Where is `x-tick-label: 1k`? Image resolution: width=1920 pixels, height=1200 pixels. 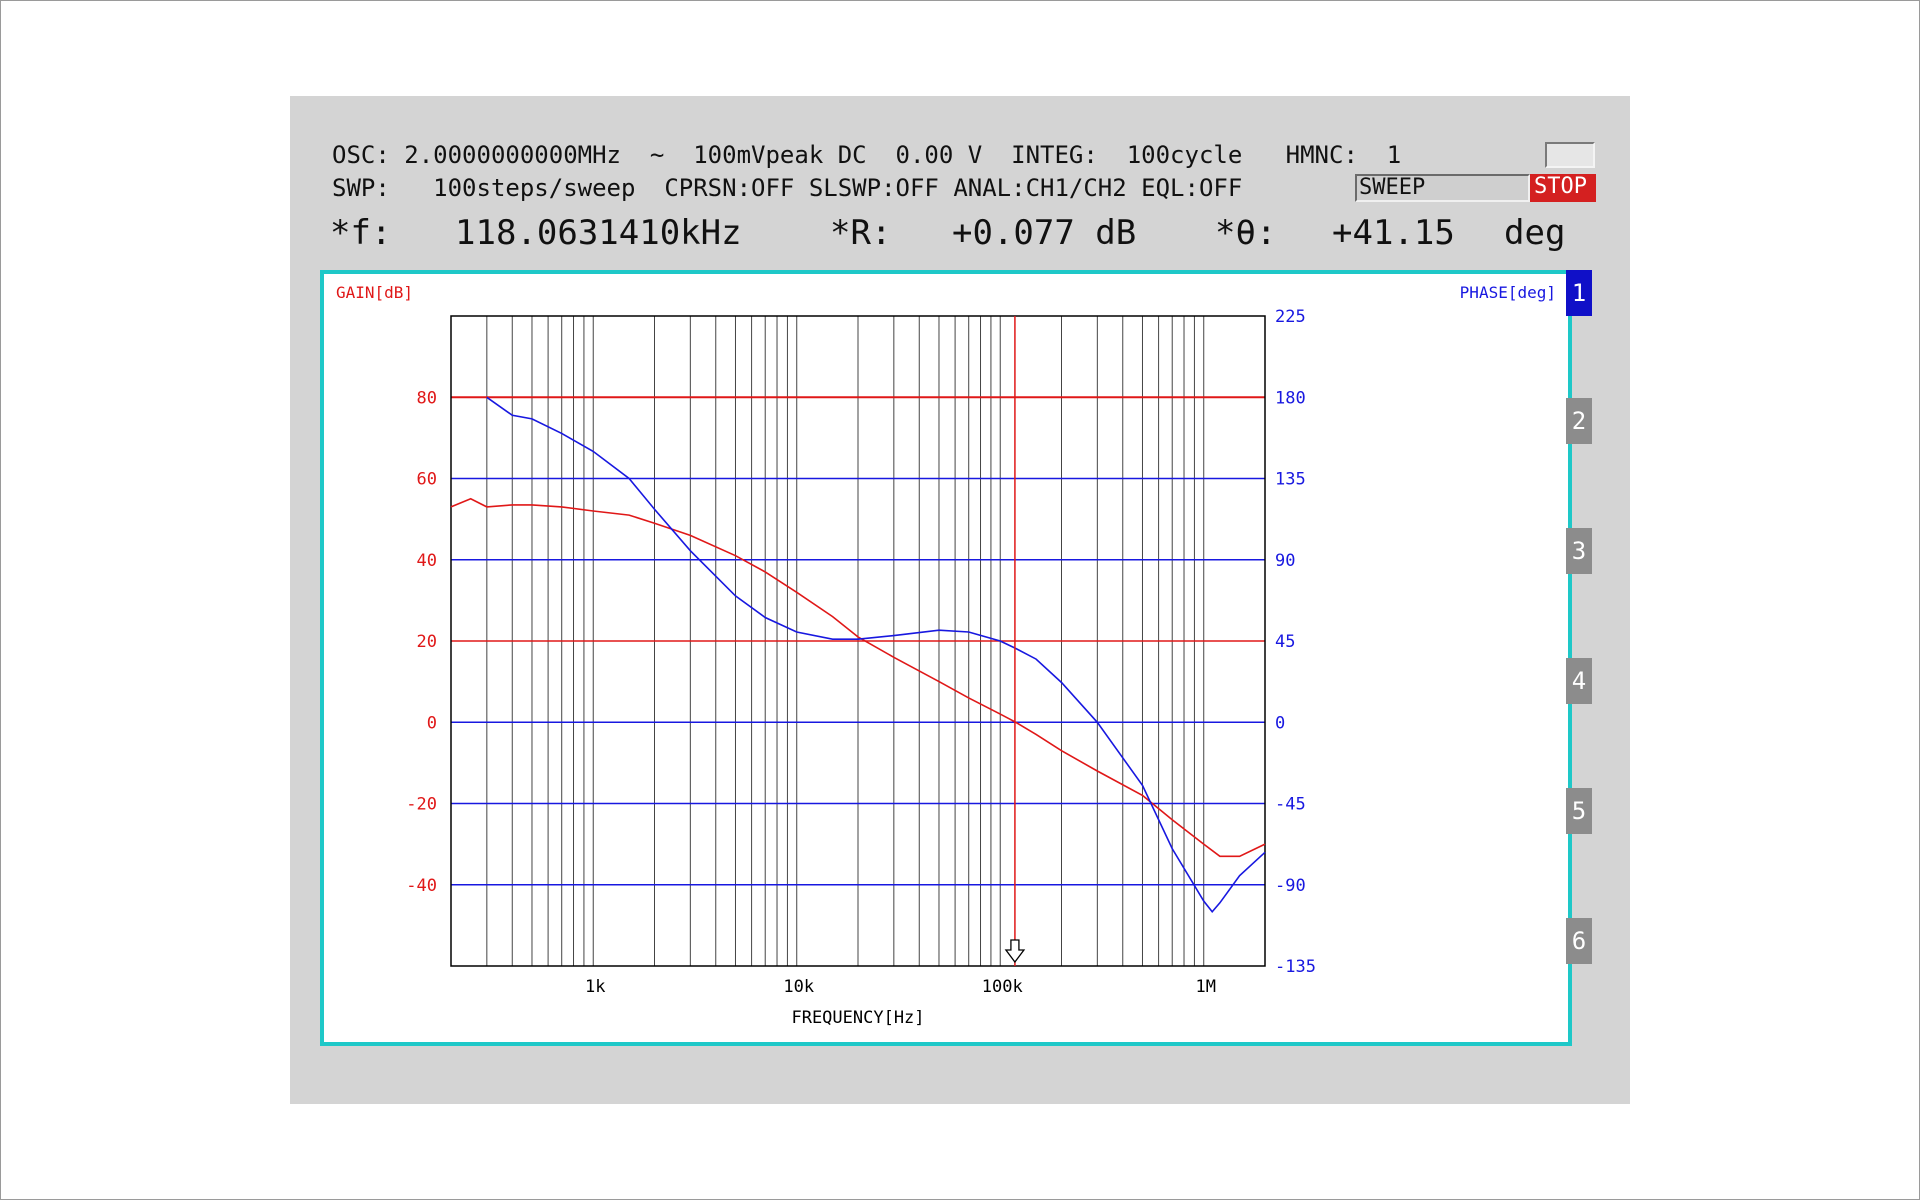 x-tick-label: 1k is located at coordinates (595, 987).